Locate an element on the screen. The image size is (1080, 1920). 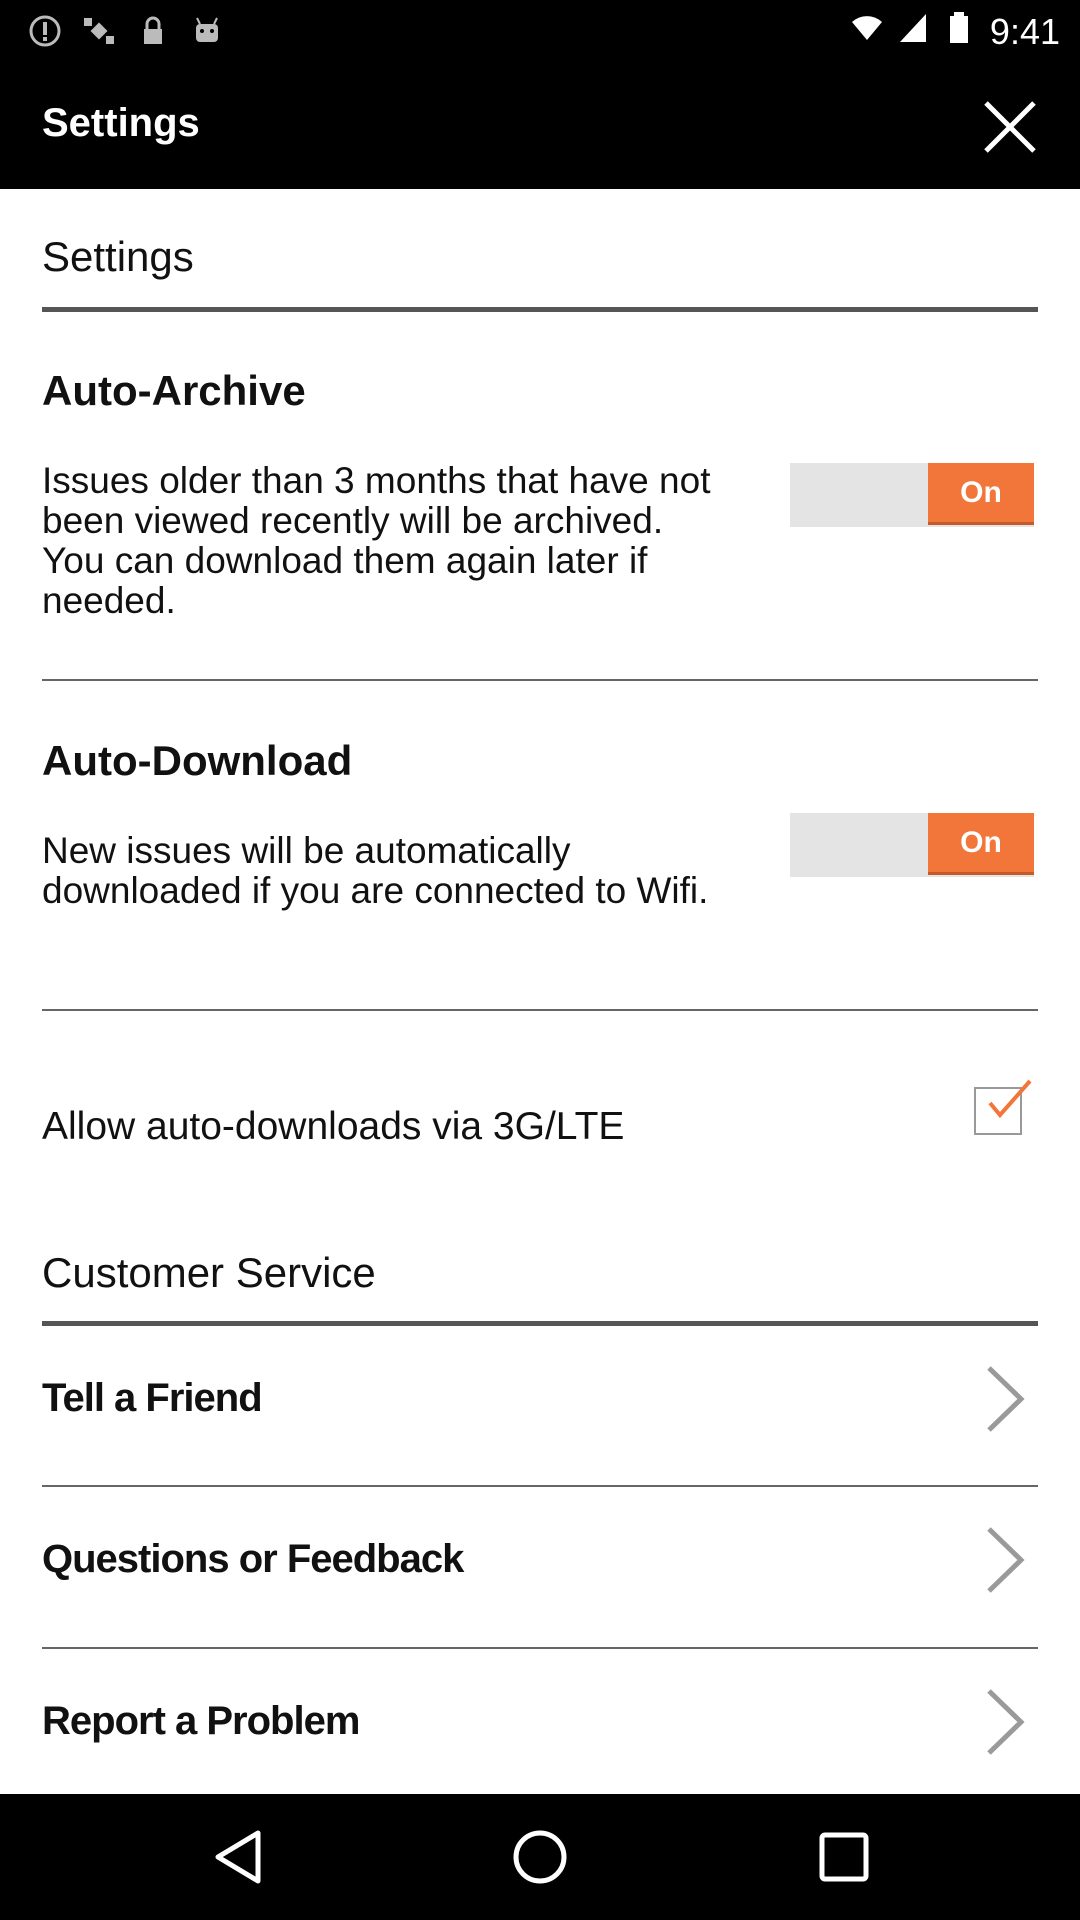
signal-icon is located at coordinates (913, 31).